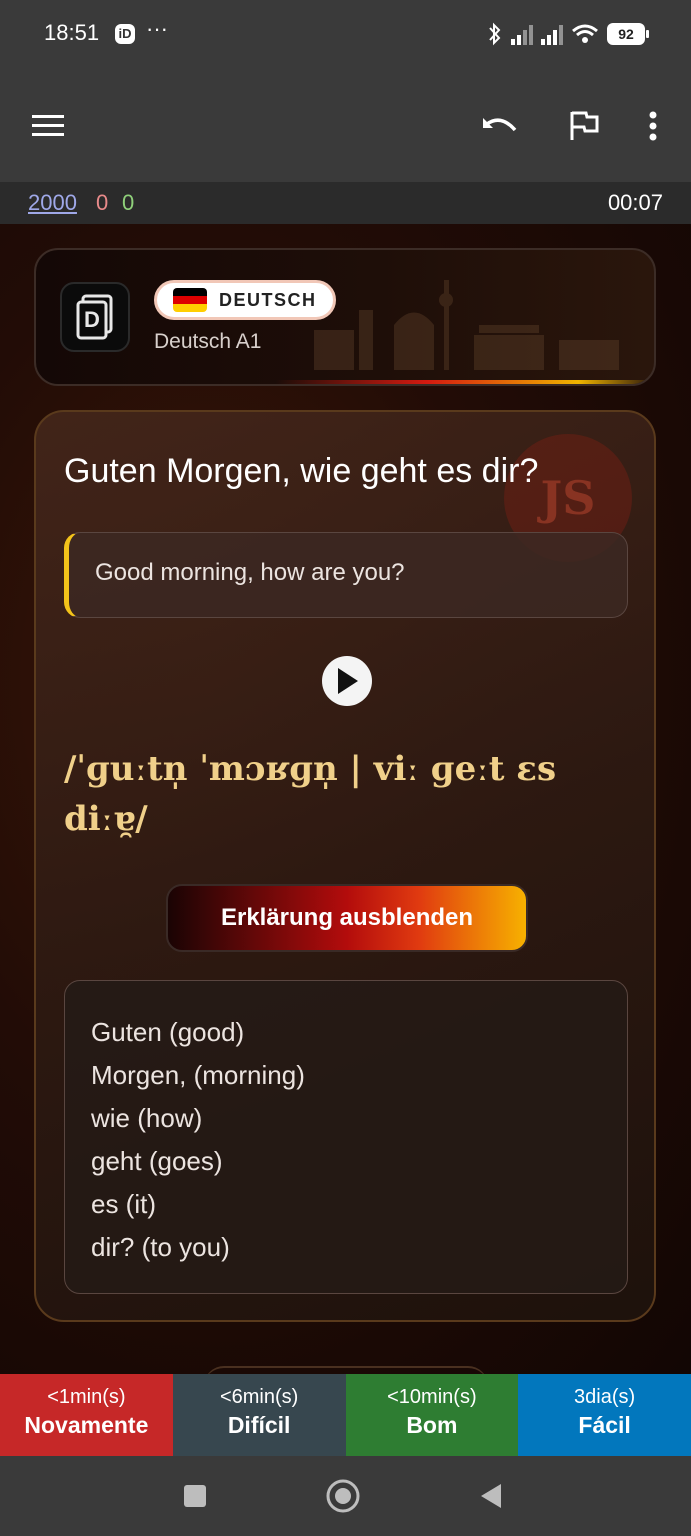 This screenshot has height=1536, width=691. Describe the element at coordinates (552, 34) in the screenshot. I see `signal-2-icon` at that location.